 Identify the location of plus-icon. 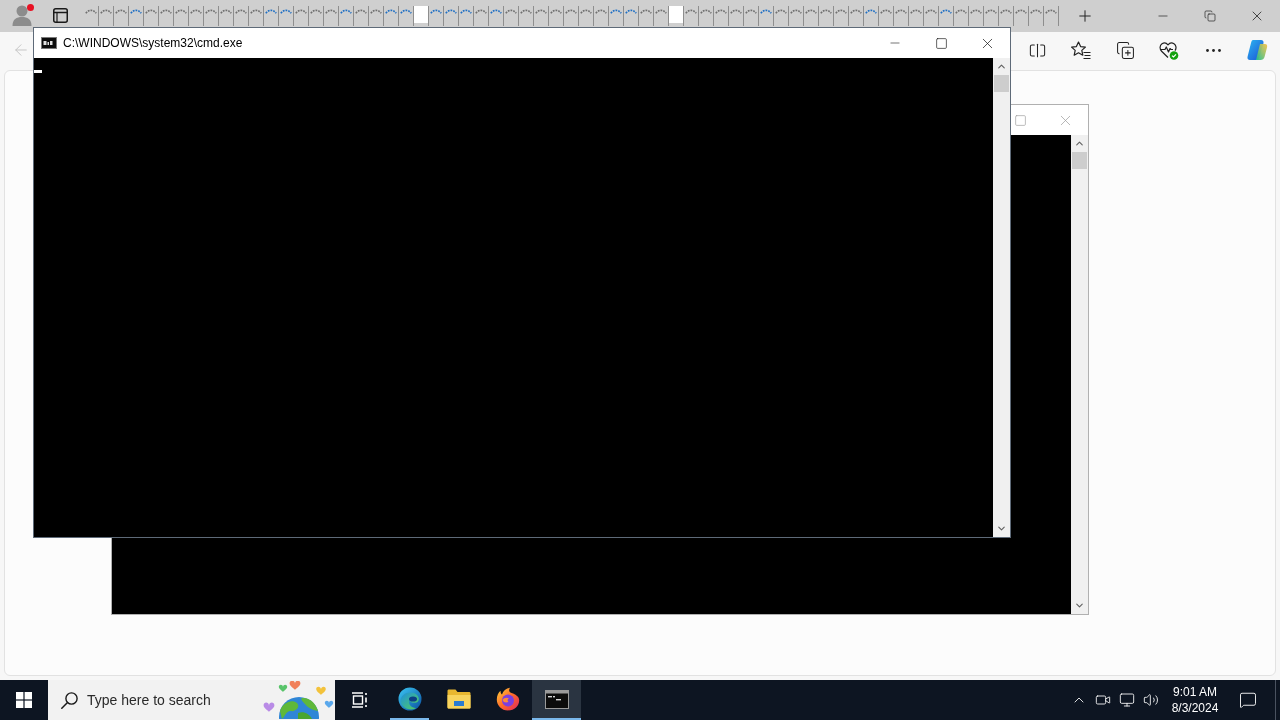
(1085, 16).